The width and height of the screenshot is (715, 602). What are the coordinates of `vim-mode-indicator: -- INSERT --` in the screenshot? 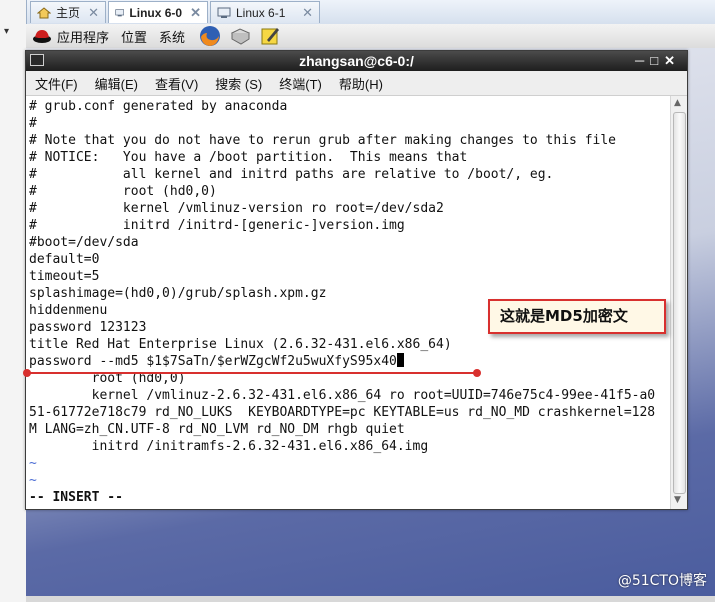 It's located at (76, 497).